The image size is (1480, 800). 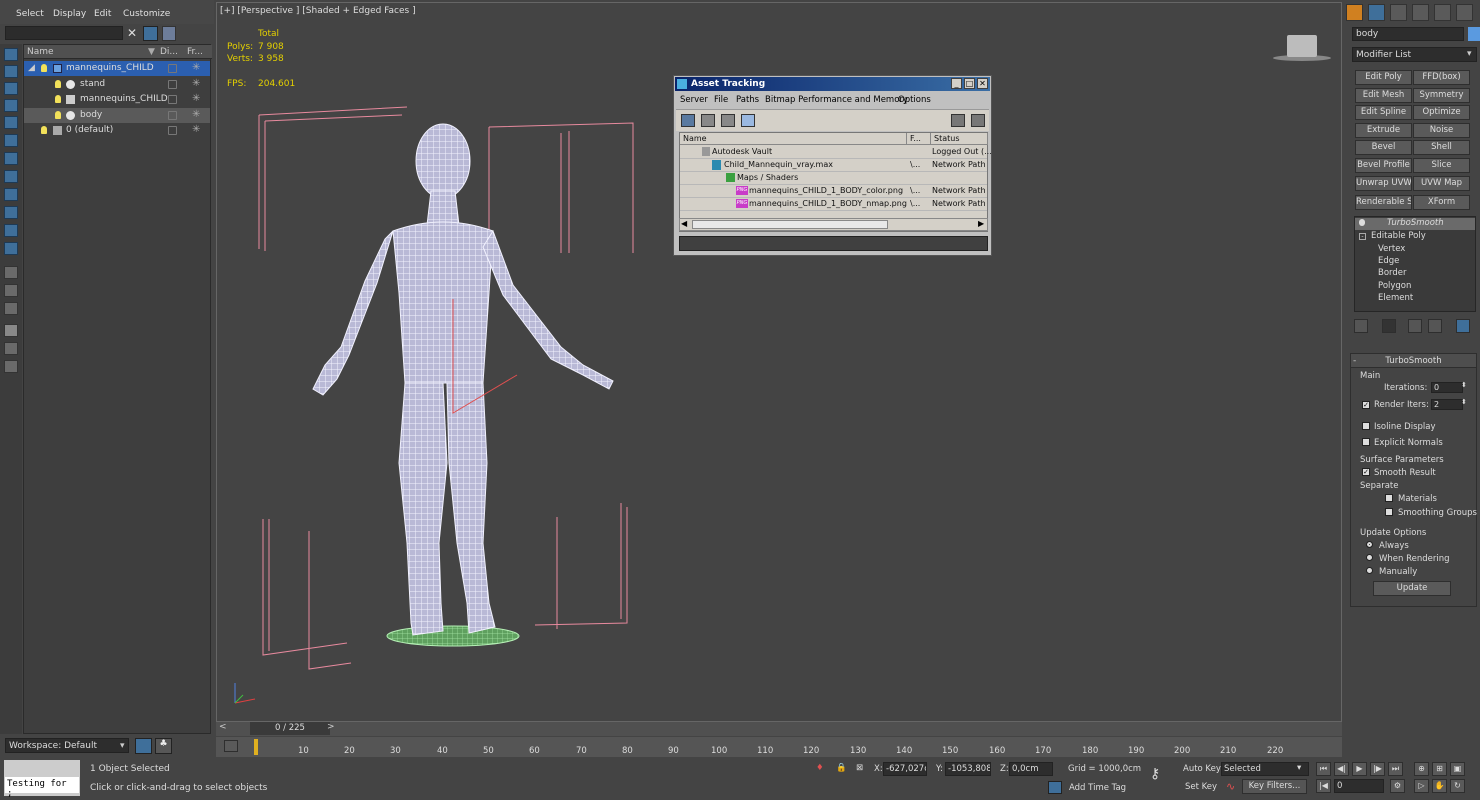 I want to click on zoom-icon: ⊕, so click(x=1421, y=769).